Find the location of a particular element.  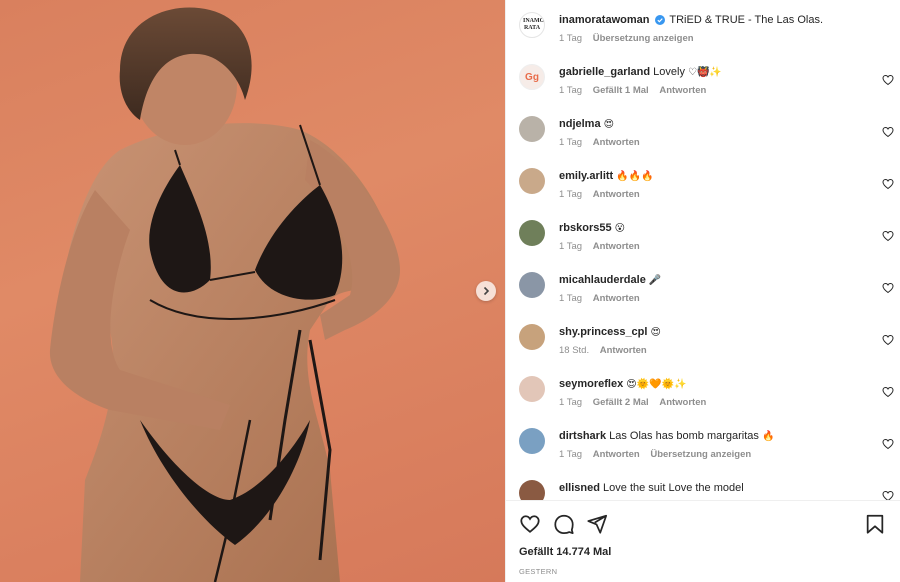

comment-username: dirtshark is located at coordinates (582, 436).